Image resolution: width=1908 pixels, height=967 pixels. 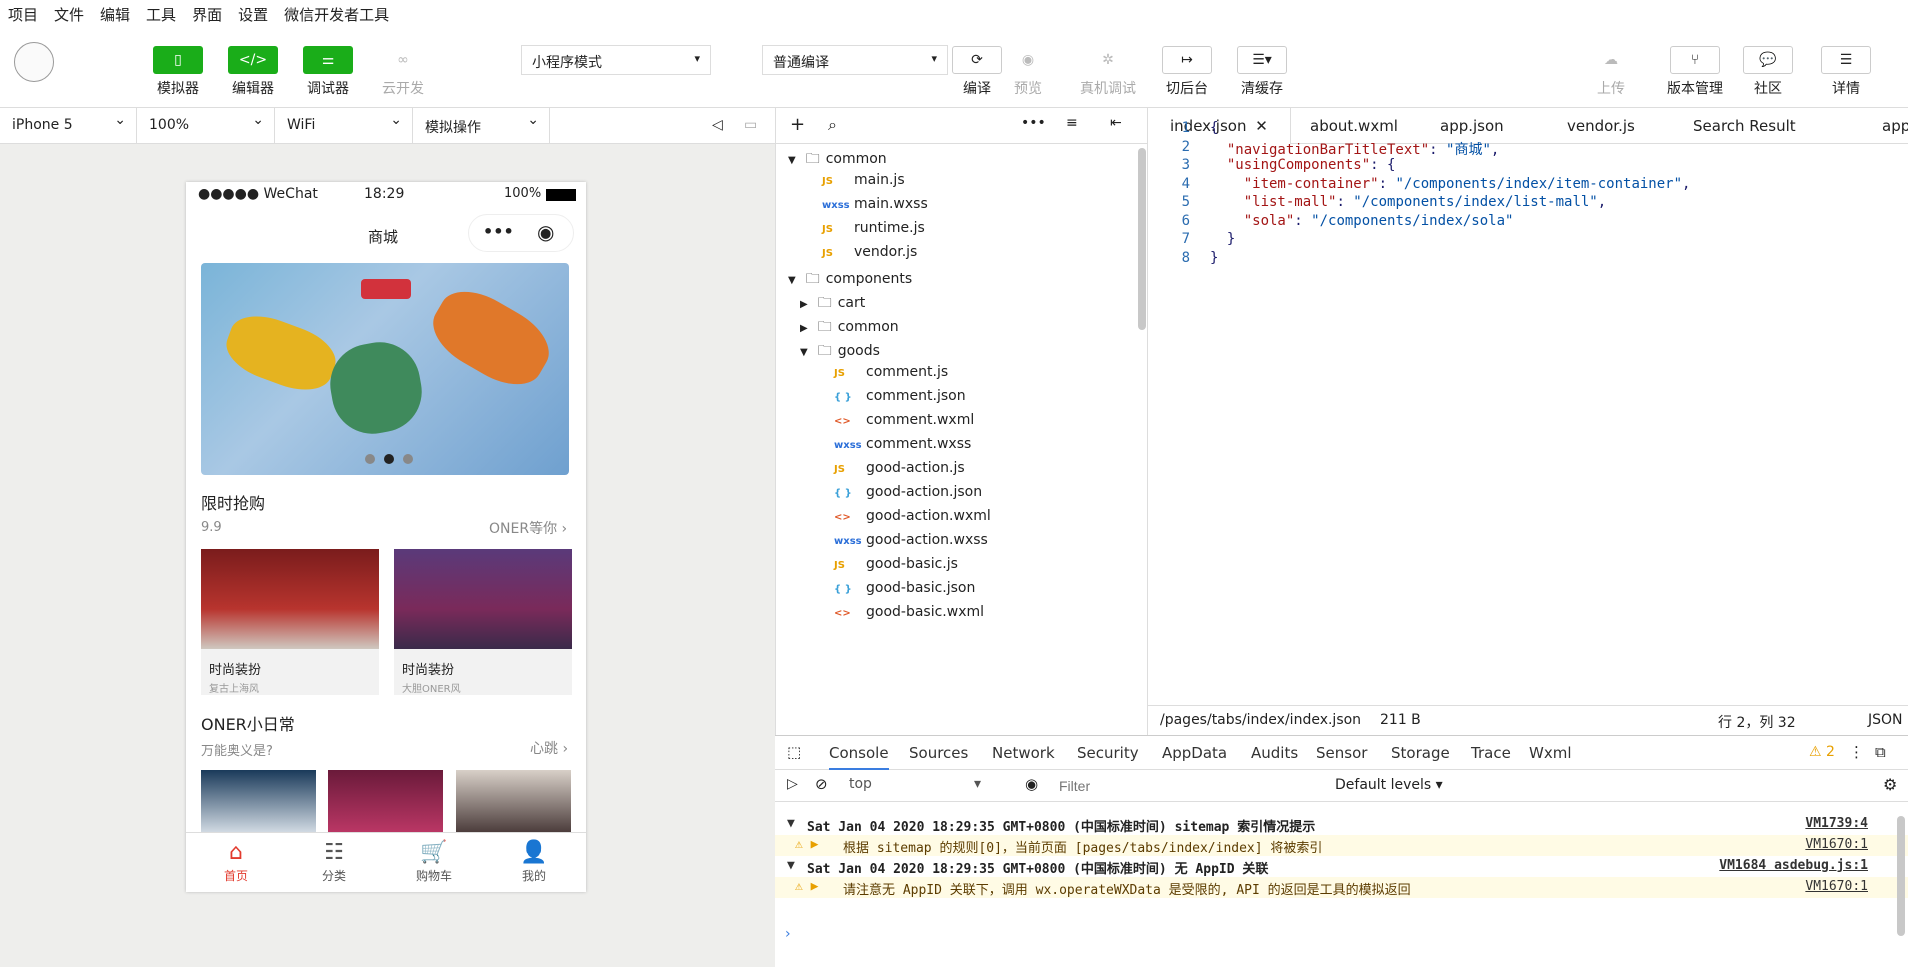 I want to click on tree-file: { } comment.json, so click(x=889, y=400).